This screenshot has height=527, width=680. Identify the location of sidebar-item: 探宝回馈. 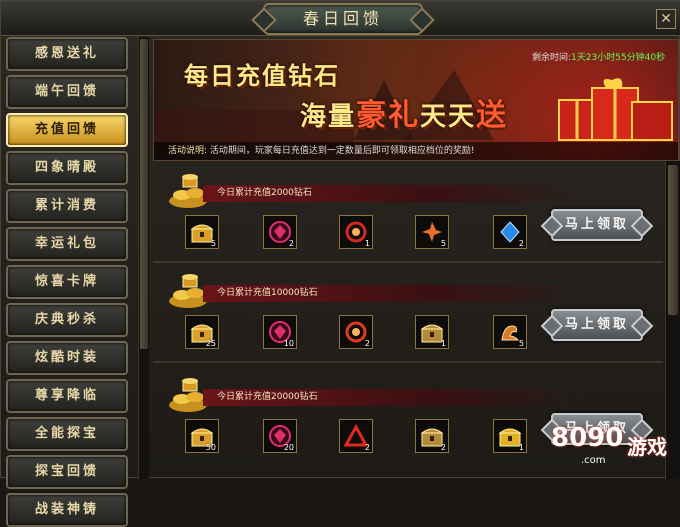
(67, 472).